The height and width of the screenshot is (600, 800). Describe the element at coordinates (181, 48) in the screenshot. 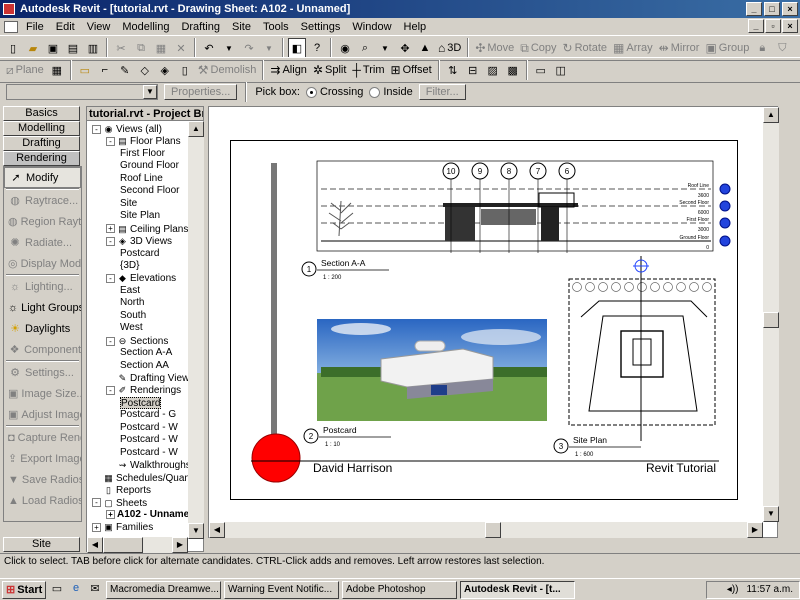

I see `delete-icon: ✕` at that location.